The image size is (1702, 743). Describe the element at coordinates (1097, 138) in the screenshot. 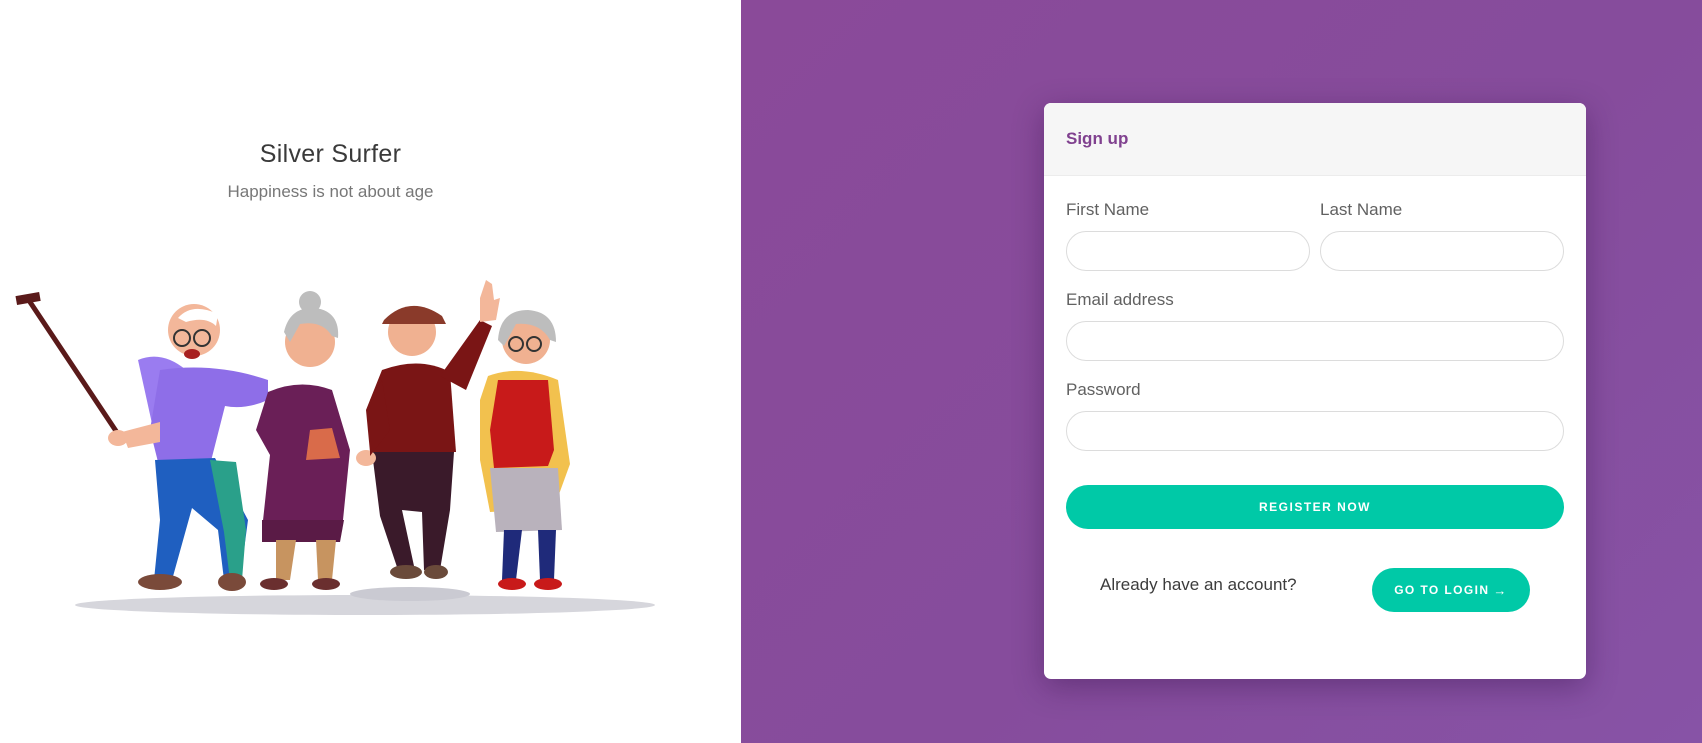

I see `signup-title: Sign up` at that location.